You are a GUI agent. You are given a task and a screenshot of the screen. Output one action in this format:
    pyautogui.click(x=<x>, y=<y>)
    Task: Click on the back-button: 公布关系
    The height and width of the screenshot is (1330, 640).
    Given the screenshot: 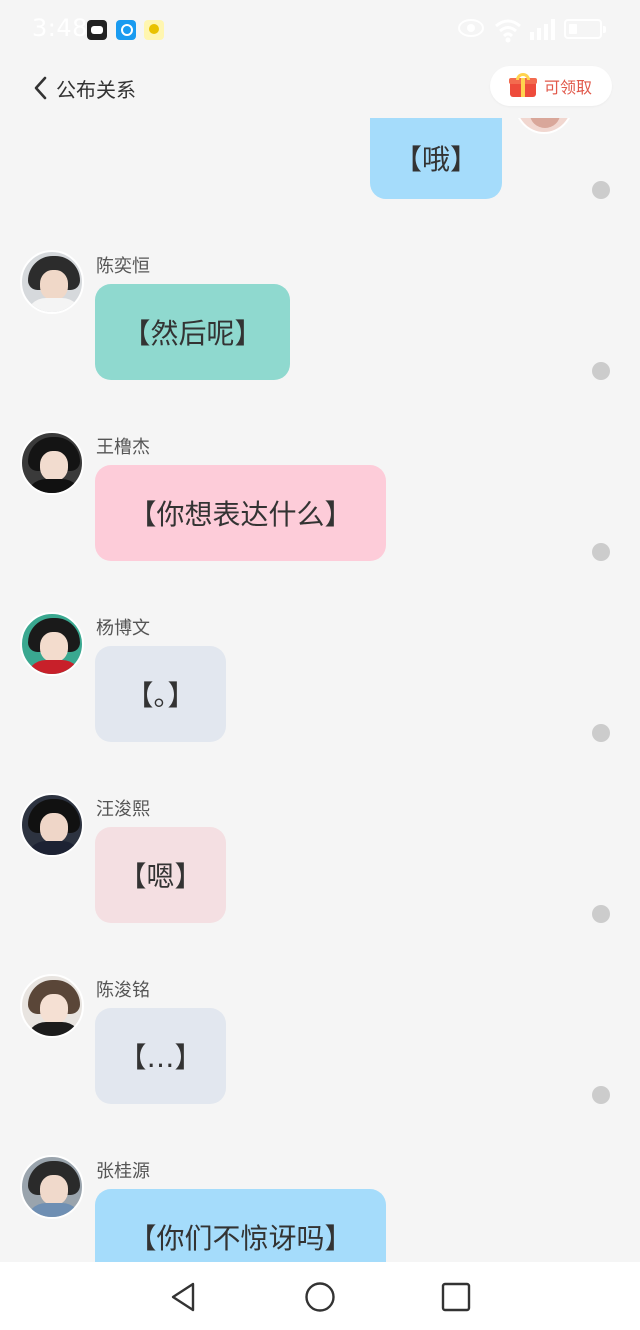 What is the action you would take?
    pyautogui.click(x=83, y=88)
    